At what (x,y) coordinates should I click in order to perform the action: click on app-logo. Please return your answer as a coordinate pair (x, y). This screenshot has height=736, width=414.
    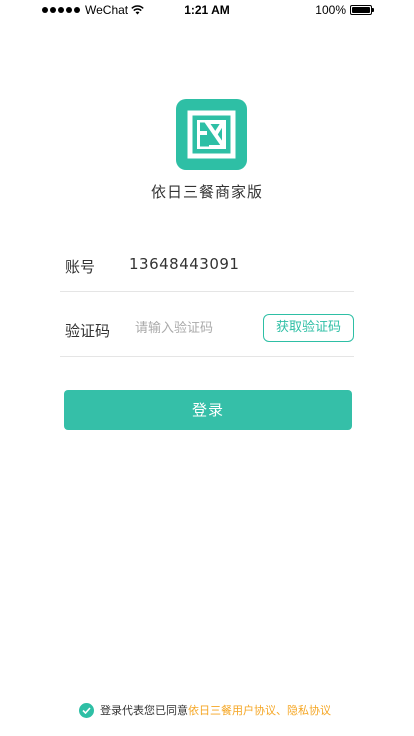
    Looking at the image, I should click on (211, 134).